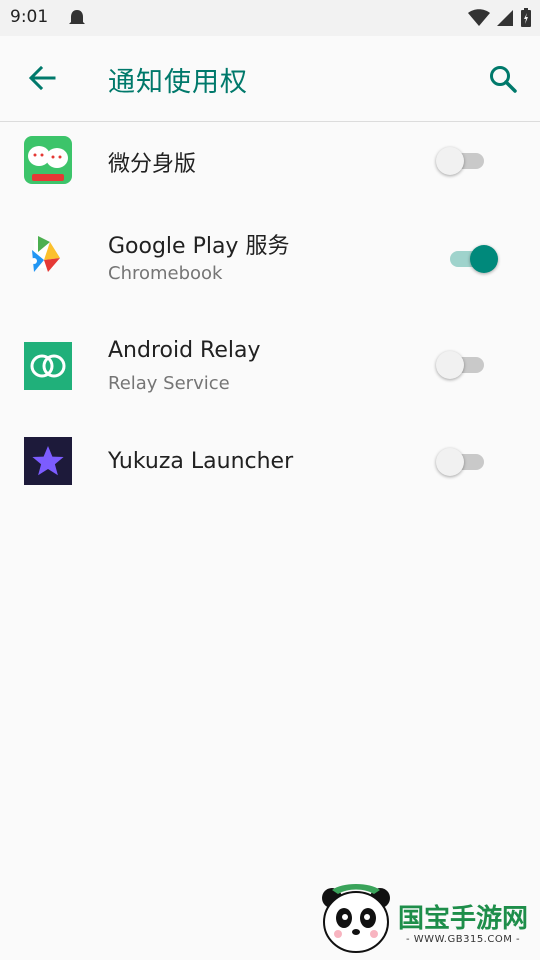 Image resolution: width=540 pixels, height=960 pixels. Describe the element at coordinates (270, 79) in the screenshot. I see `app-bar: 通知使用权` at that location.